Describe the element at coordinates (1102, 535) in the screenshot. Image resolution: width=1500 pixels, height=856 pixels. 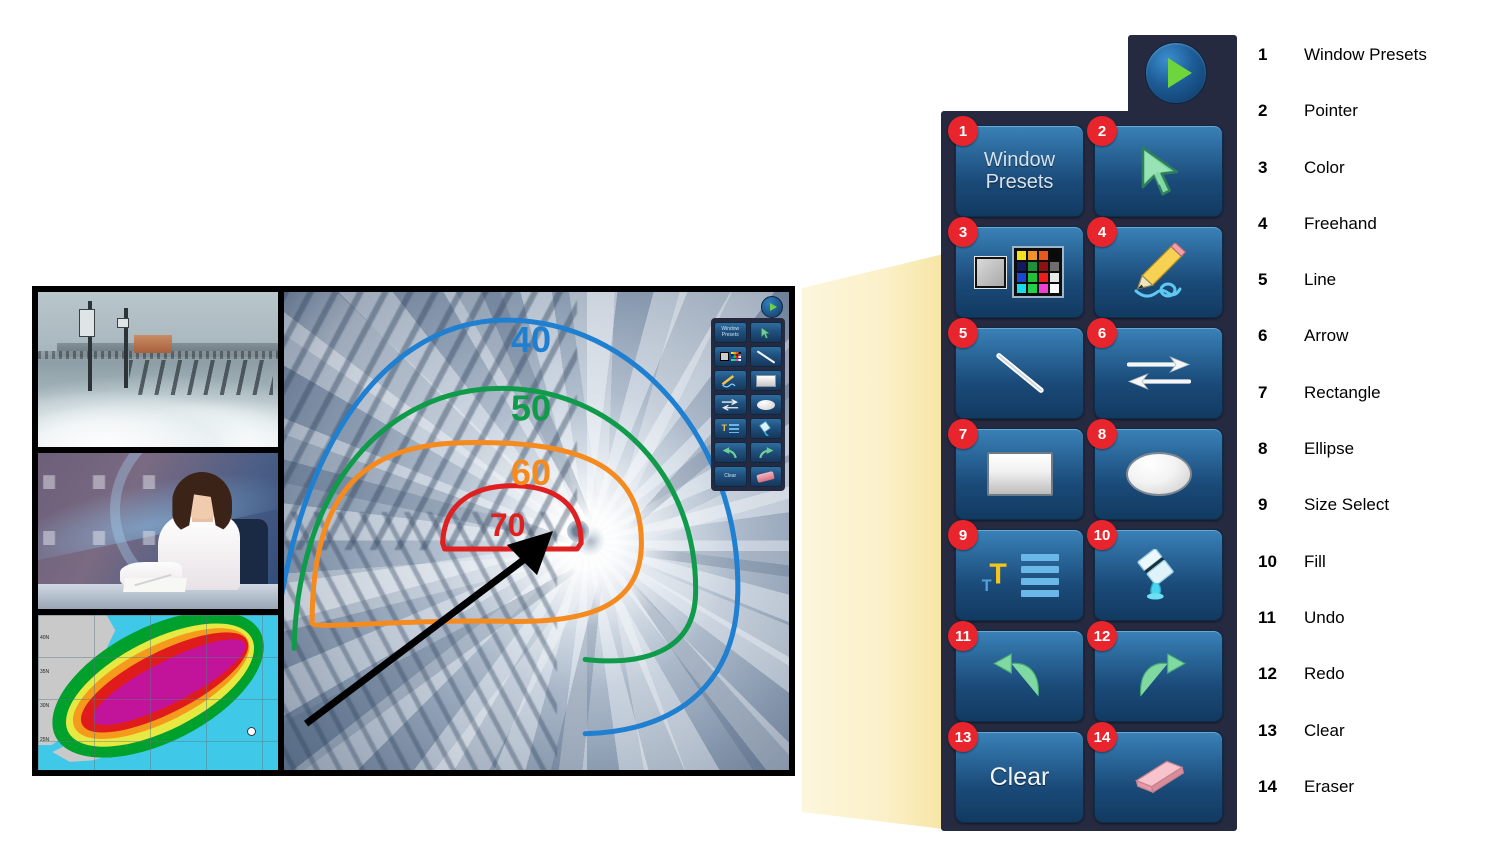
I see `badge-10: 10` at that location.